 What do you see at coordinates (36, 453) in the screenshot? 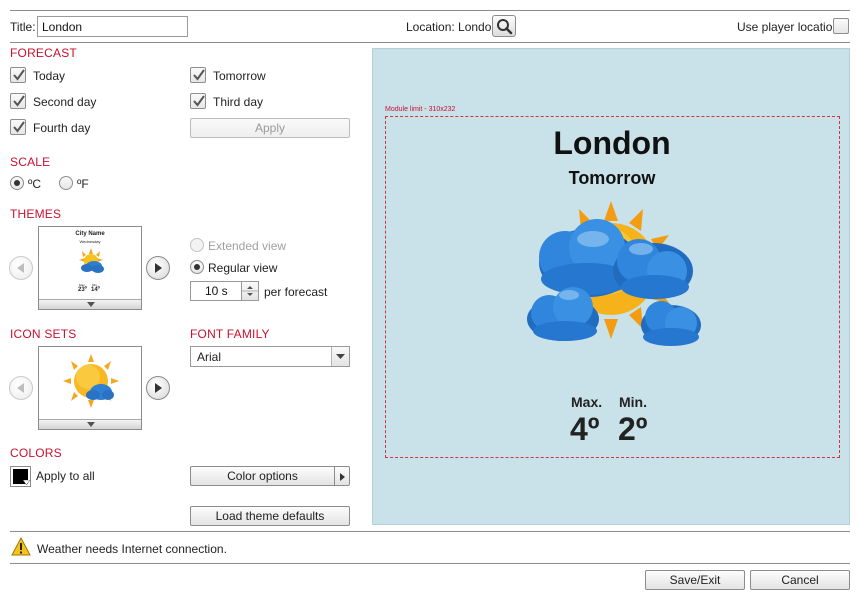
I see `colors-section-label: COLORS` at bounding box center [36, 453].